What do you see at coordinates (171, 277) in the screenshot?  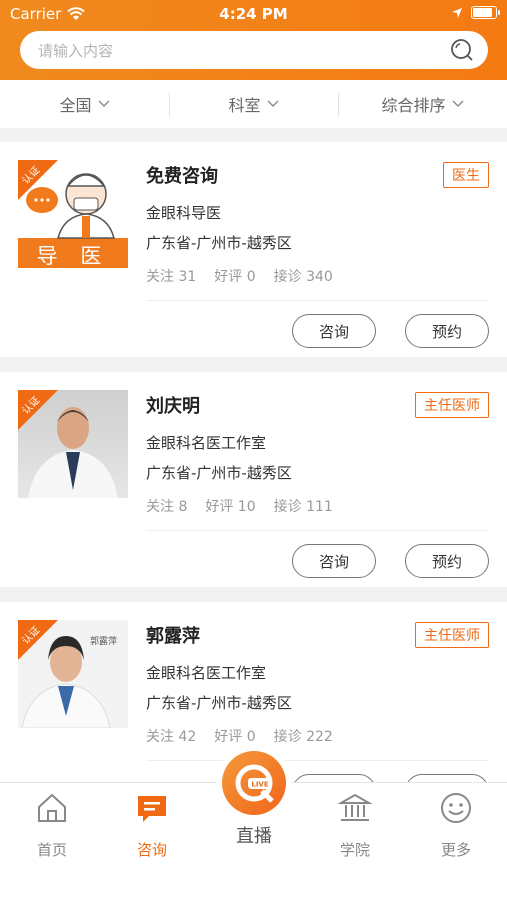 I see `follow-count: 关注 31` at bounding box center [171, 277].